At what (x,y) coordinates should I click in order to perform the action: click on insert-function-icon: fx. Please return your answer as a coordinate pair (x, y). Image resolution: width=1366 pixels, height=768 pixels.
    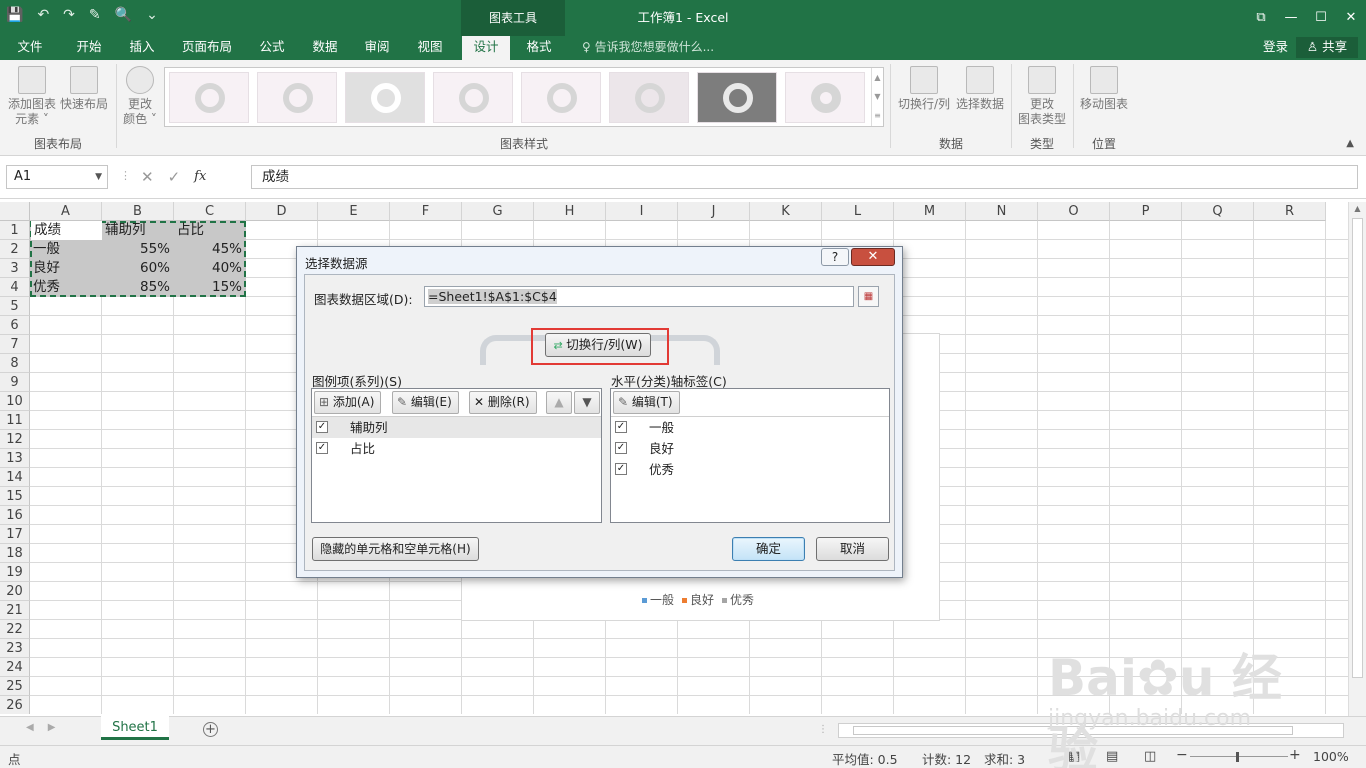
    Looking at the image, I should click on (200, 177).